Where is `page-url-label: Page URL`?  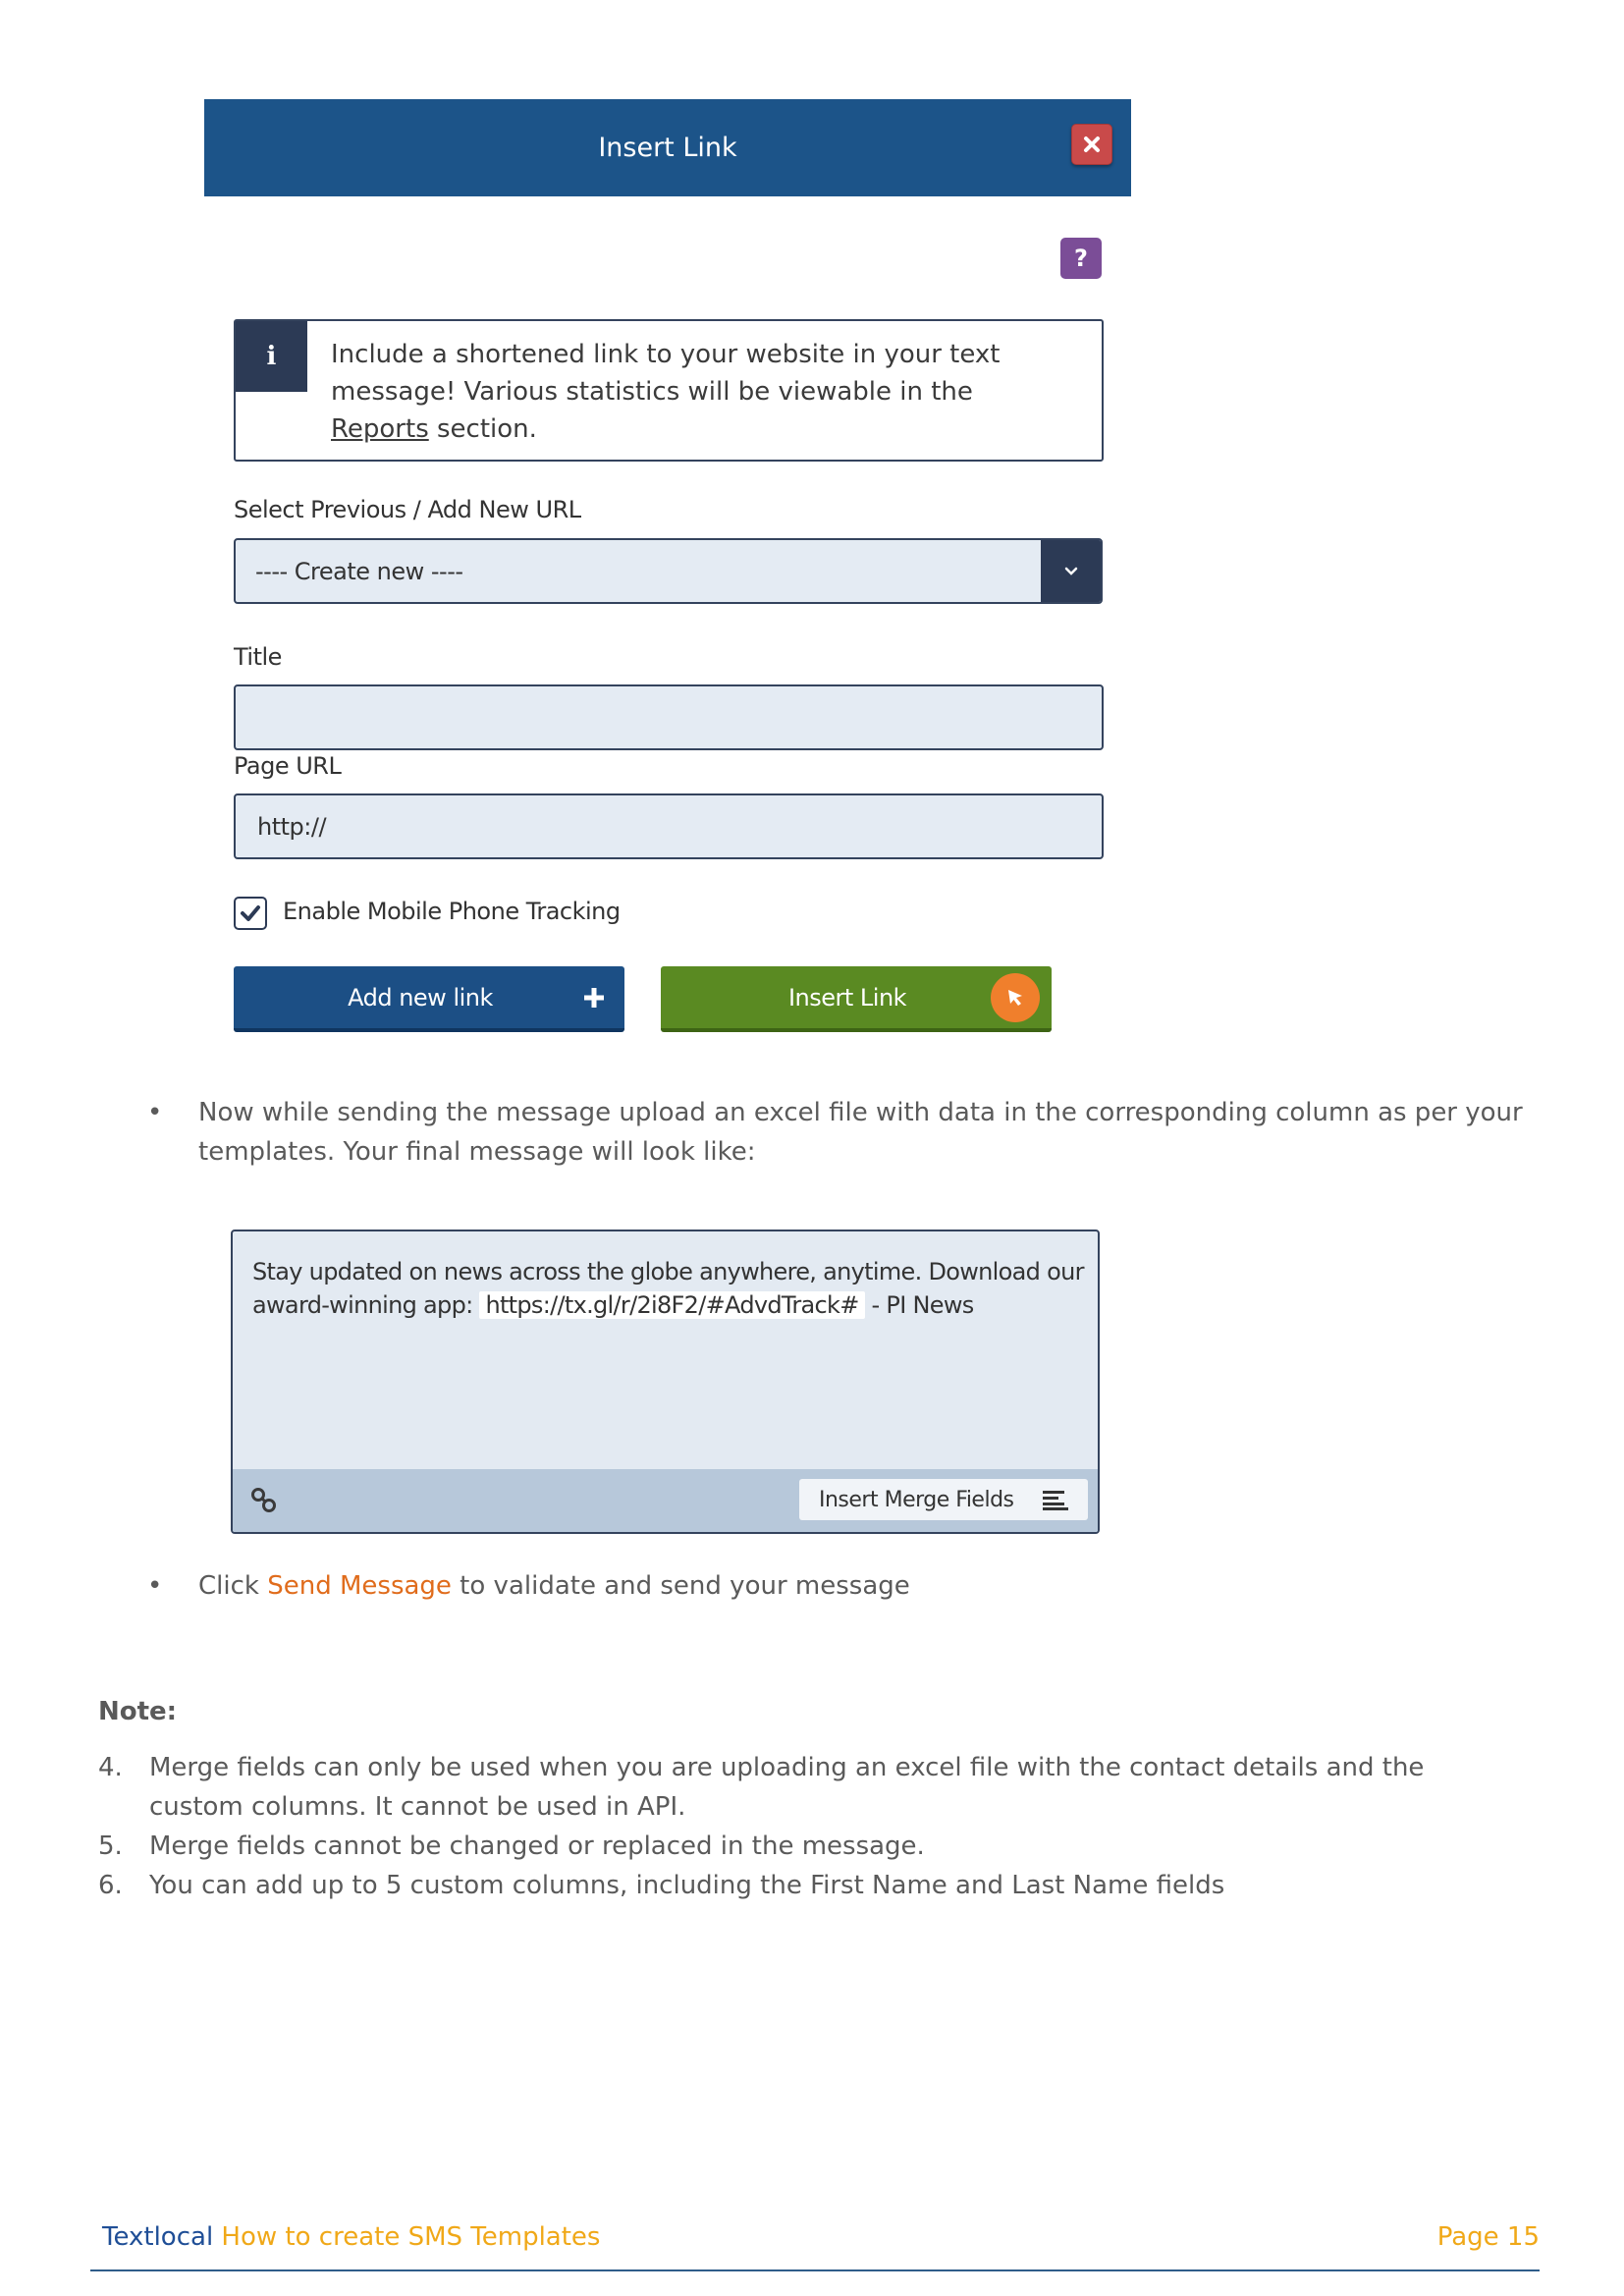
page-url-label: Page URL is located at coordinates (288, 766).